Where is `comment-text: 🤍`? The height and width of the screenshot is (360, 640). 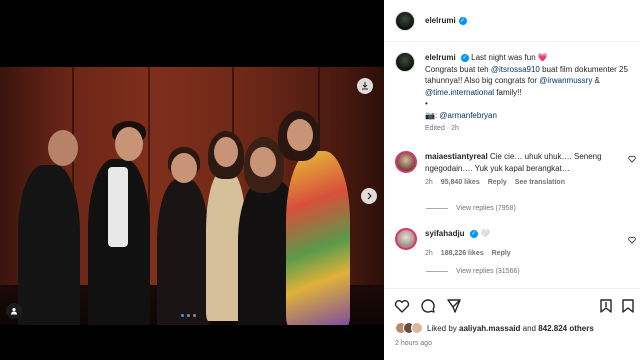 comment-text: 🤍 is located at coordinates (485, 233).